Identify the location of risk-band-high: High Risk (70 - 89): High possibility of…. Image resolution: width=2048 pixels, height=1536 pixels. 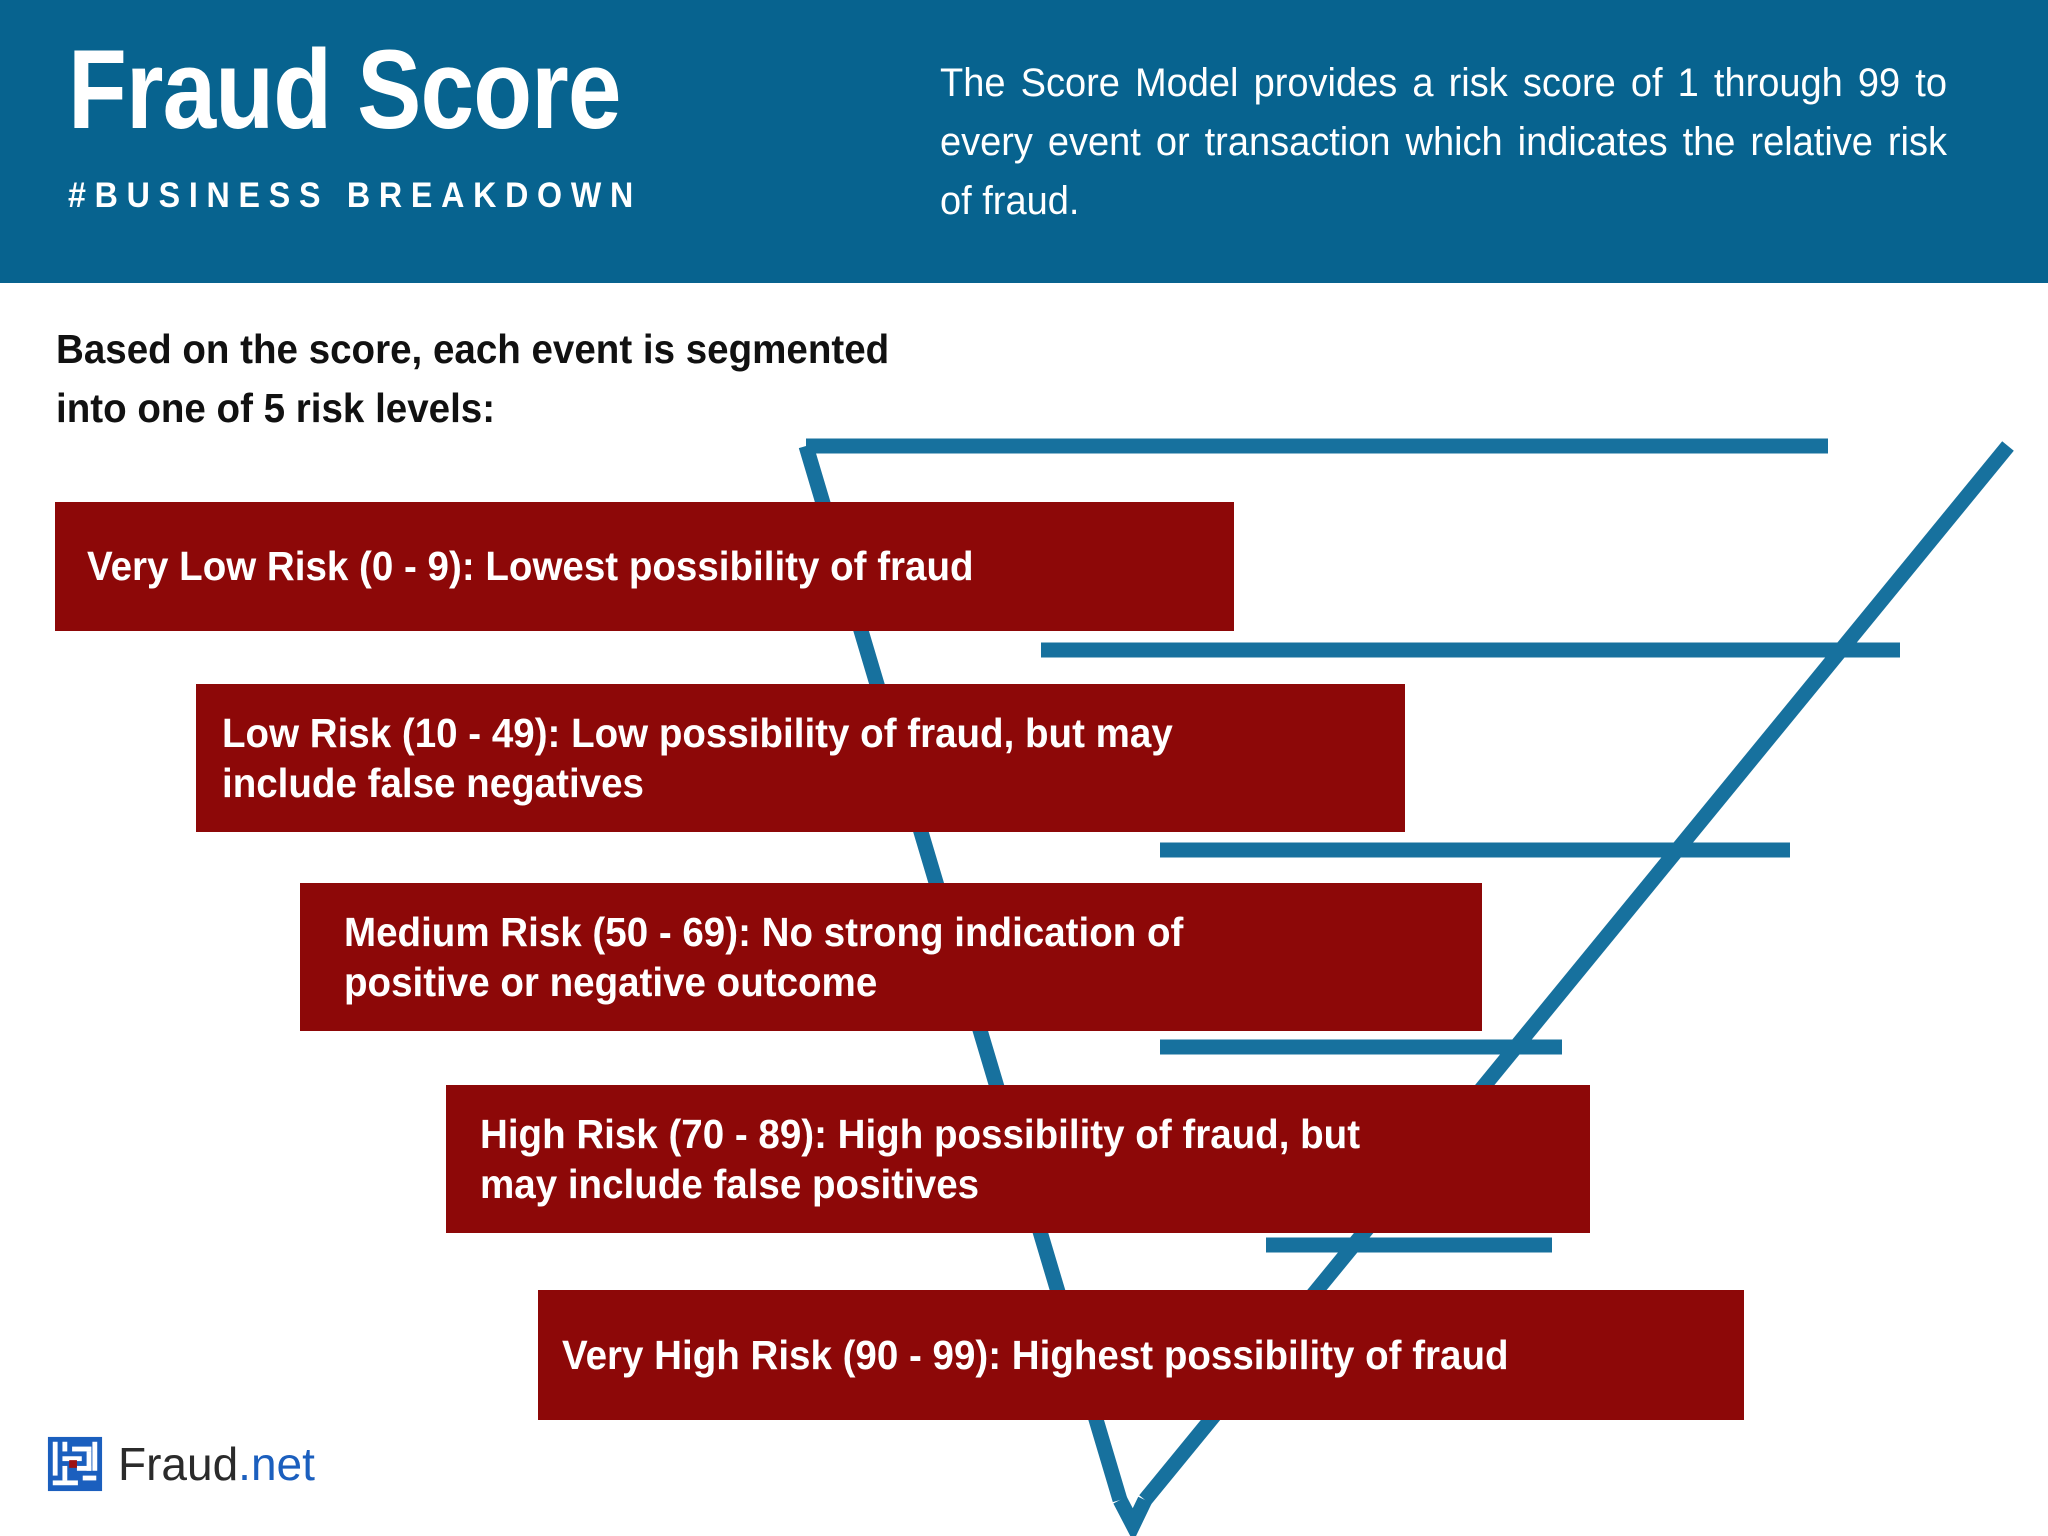
(1018, 1159).